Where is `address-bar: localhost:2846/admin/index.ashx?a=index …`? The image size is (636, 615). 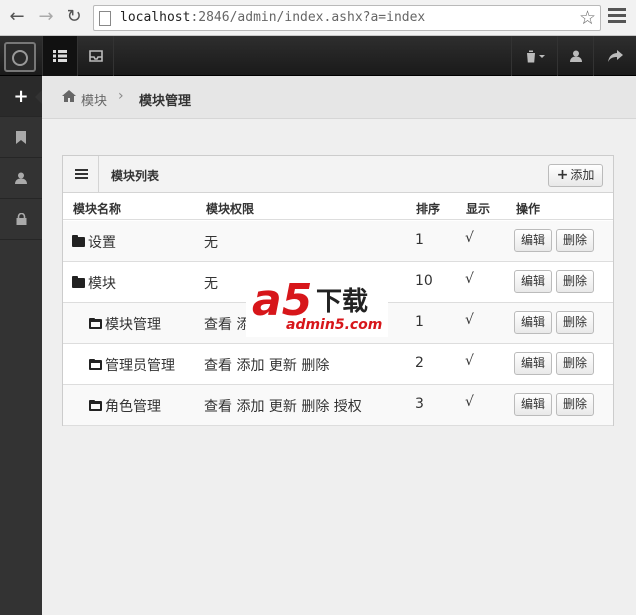
address-bar: localhost:2846/admin/index.ashx?a=index … is located at coordinates (347, 18).